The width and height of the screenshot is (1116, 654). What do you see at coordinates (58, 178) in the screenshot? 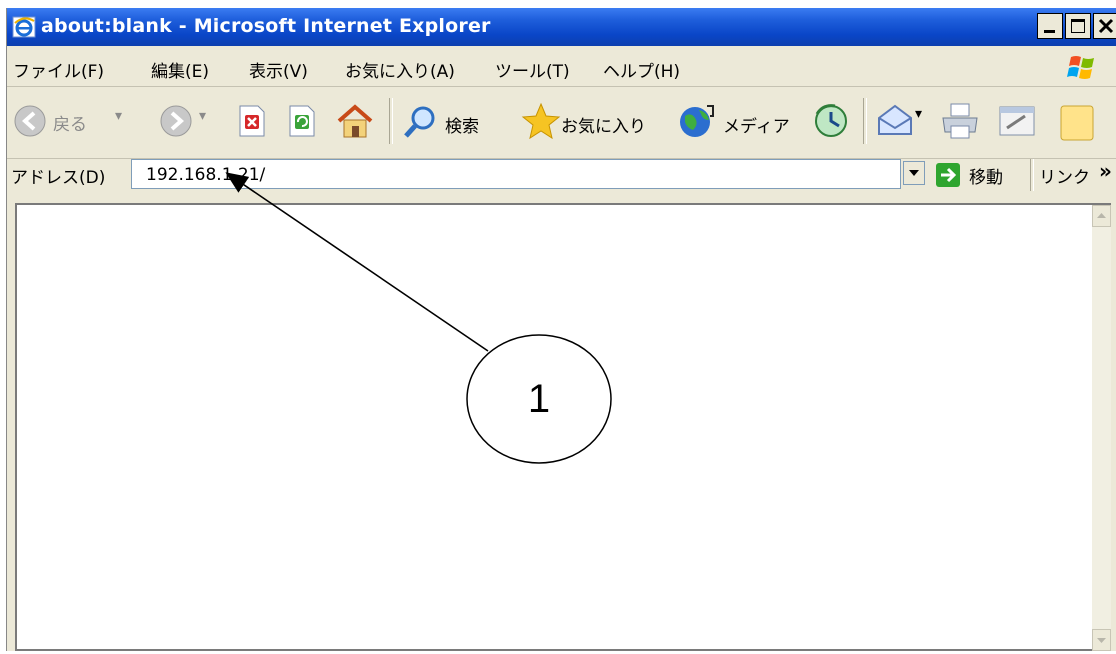
I see `address-label: アドレス(D)` at bounding box center [58, 178].